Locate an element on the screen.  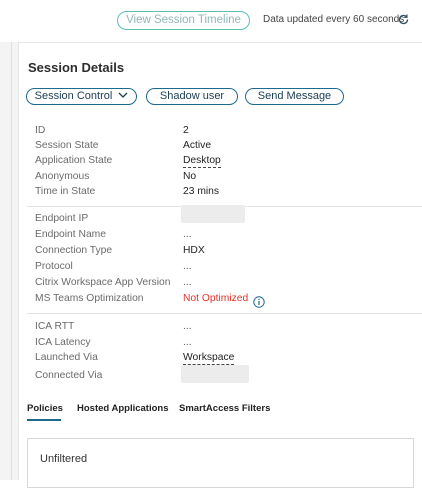
view-session-timeline-button: View Session Timeline is located at coordinates (183, 20).